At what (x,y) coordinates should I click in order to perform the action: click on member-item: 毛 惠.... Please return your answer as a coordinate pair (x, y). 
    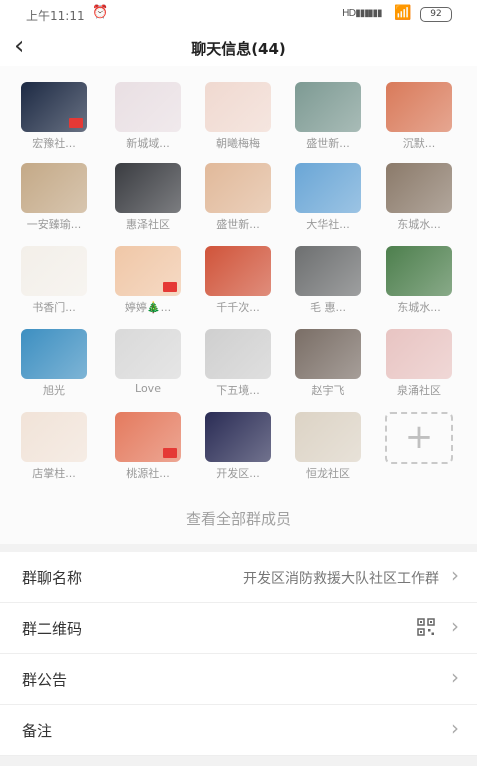
    Looking at the image, I should click on (328, 280).